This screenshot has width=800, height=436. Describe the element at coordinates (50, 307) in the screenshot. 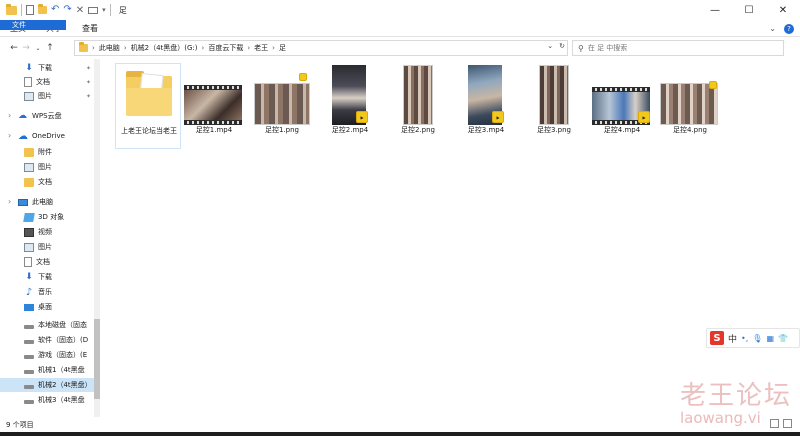

I see `sidebar-item: 桌面` at that location.